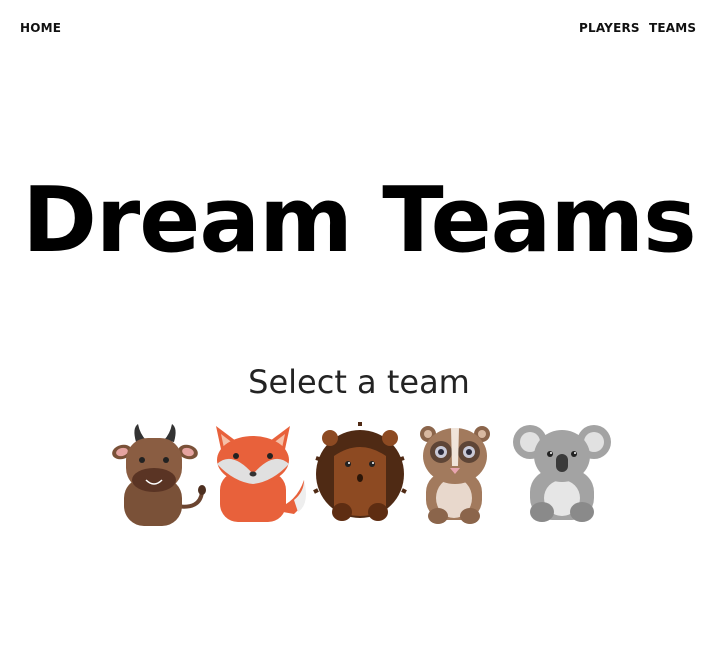 This screenshot has height=663, width=718. I want to click on lemur-icon, so click(455, 475).